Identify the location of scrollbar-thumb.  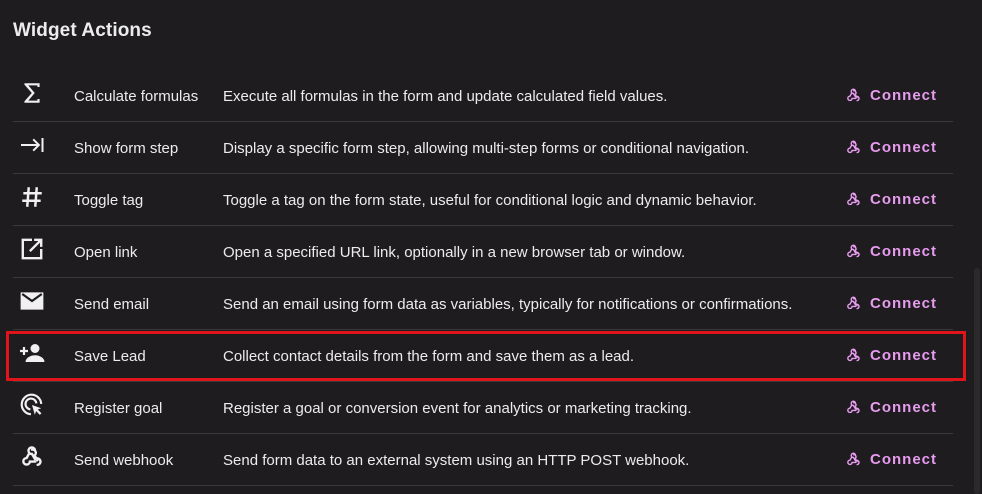
(977, 381).